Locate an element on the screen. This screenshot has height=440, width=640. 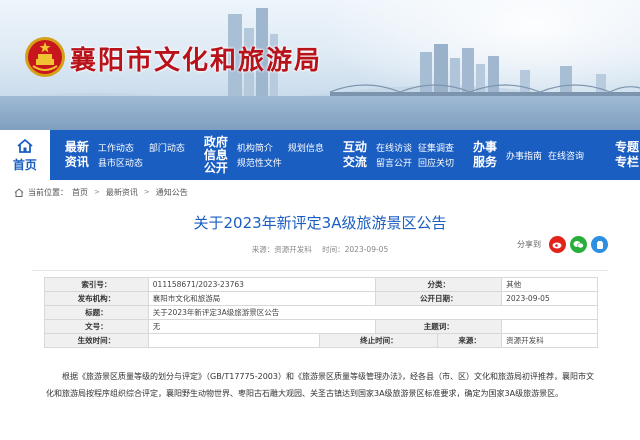
docno-value: 无 is located at coordinates (262, 326).